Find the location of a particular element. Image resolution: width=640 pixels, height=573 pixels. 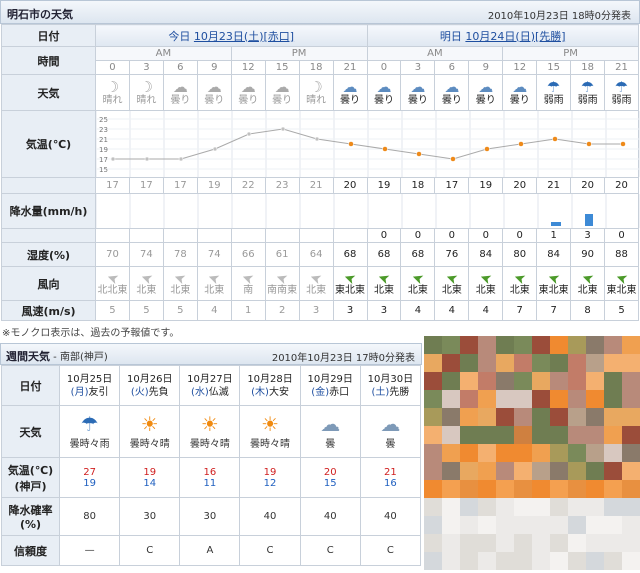

temperature-chart: 25 23 21 19 17 15 is located at coordinates (368, 144).